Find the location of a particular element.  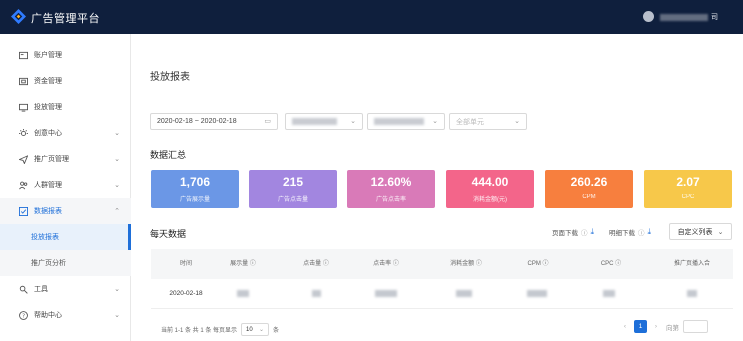

column-header-label: 消耗金额 is located at coordinates (462, 264).